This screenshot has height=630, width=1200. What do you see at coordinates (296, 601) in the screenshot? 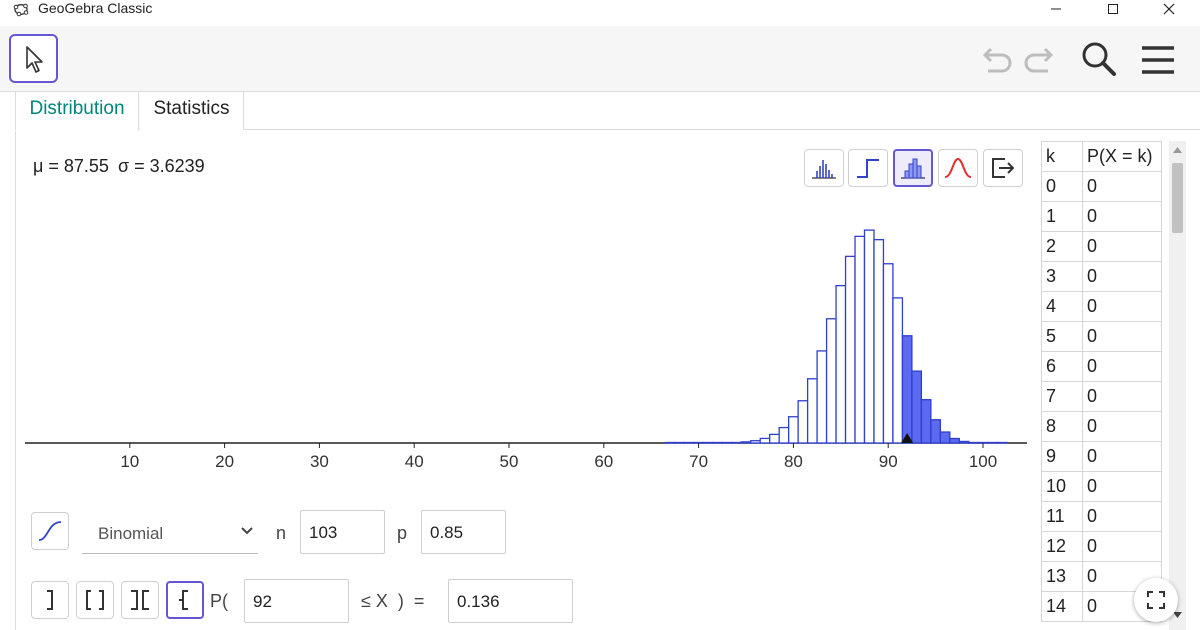
I see `lower-bound-input: 92` at bounding box center [296, 601].